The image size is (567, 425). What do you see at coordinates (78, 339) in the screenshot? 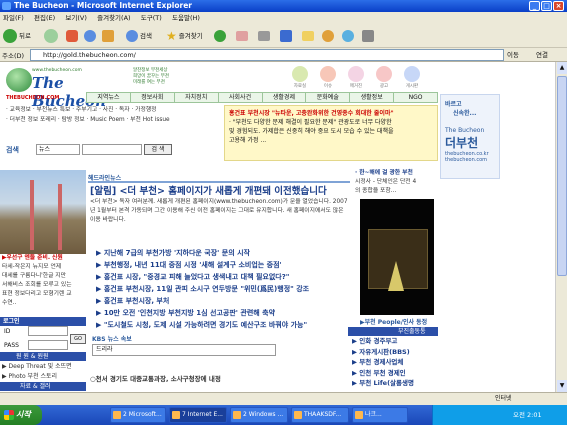
I see `login-go-button: GO` at bounding box center [78, 339].